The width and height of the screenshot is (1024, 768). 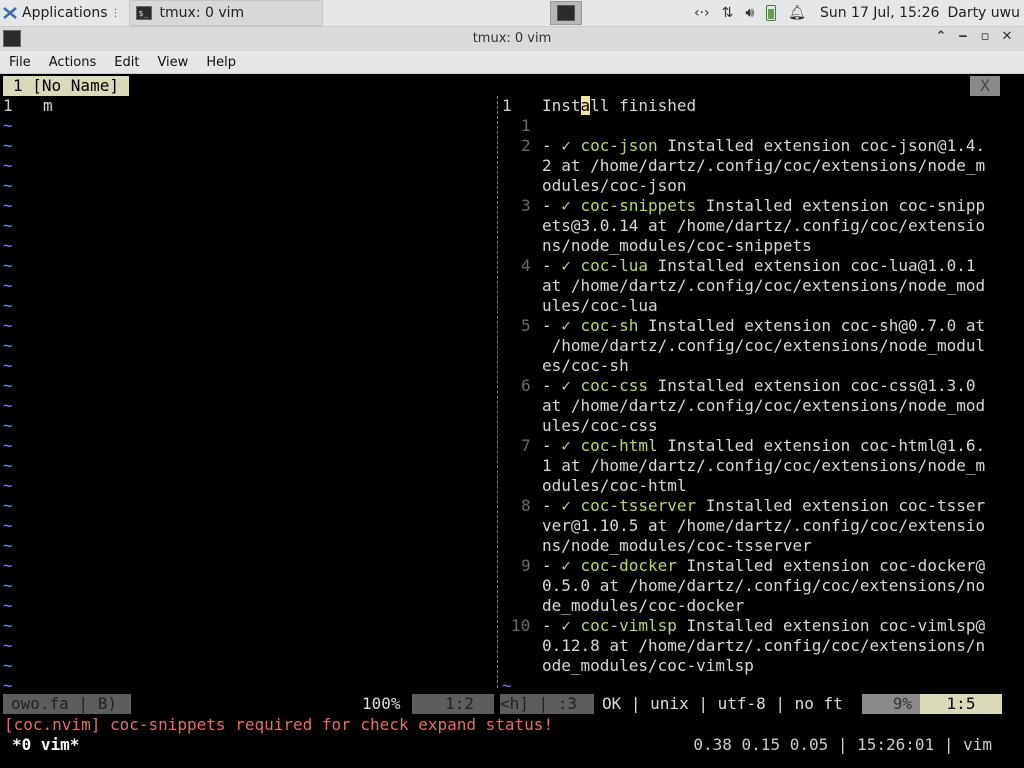 What do you see at coordinates (771, 13) in the screenshot?
I see `battery-icon` at bounding box center [771, 13].